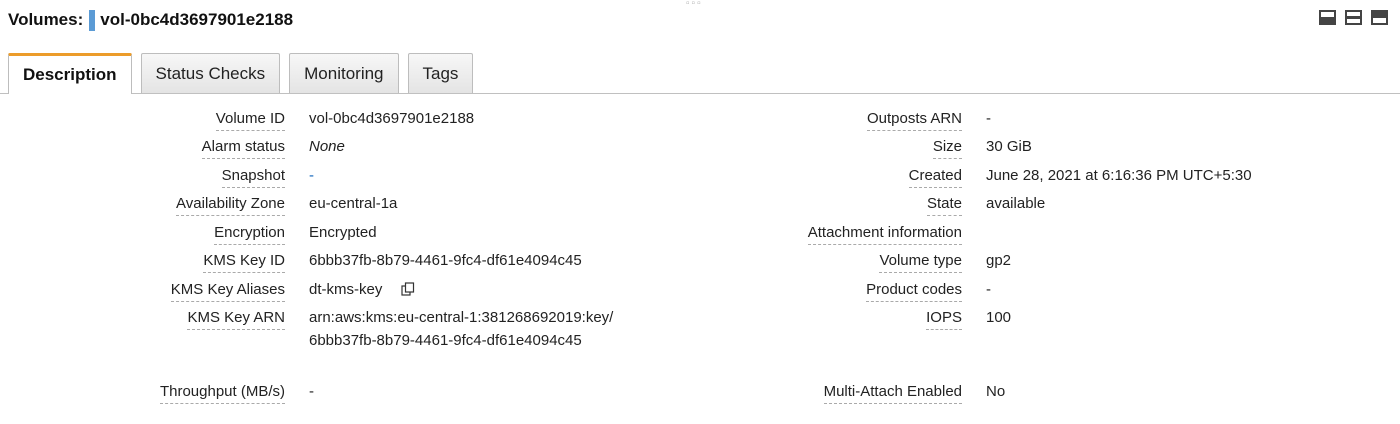 This screenshot has height=424, width=1400. I want to click on detail-row-state: State available, so click(523, 204).